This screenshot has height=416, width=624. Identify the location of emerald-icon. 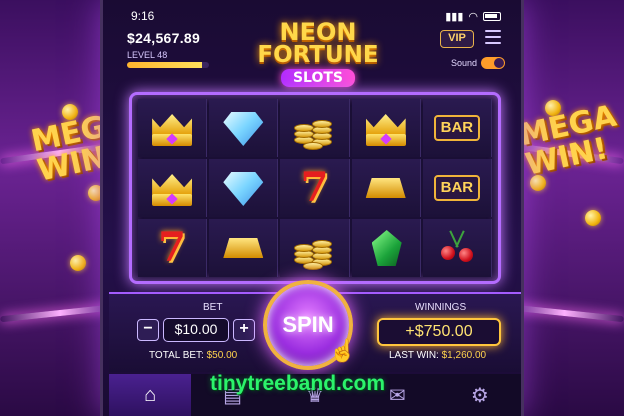
(386, 248).